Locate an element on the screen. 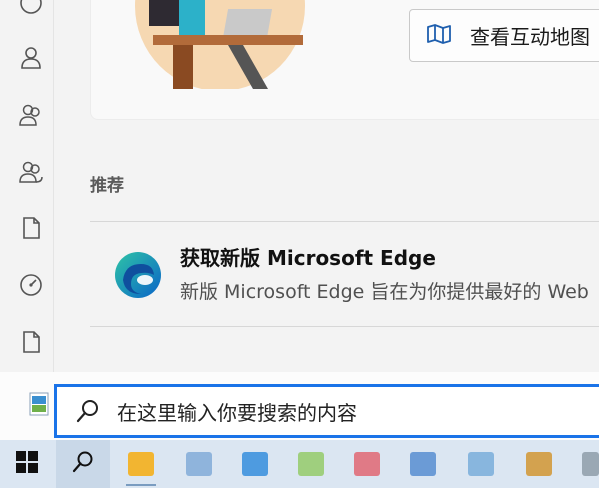  taskbar-search-button is located at coordinates (83, 464).